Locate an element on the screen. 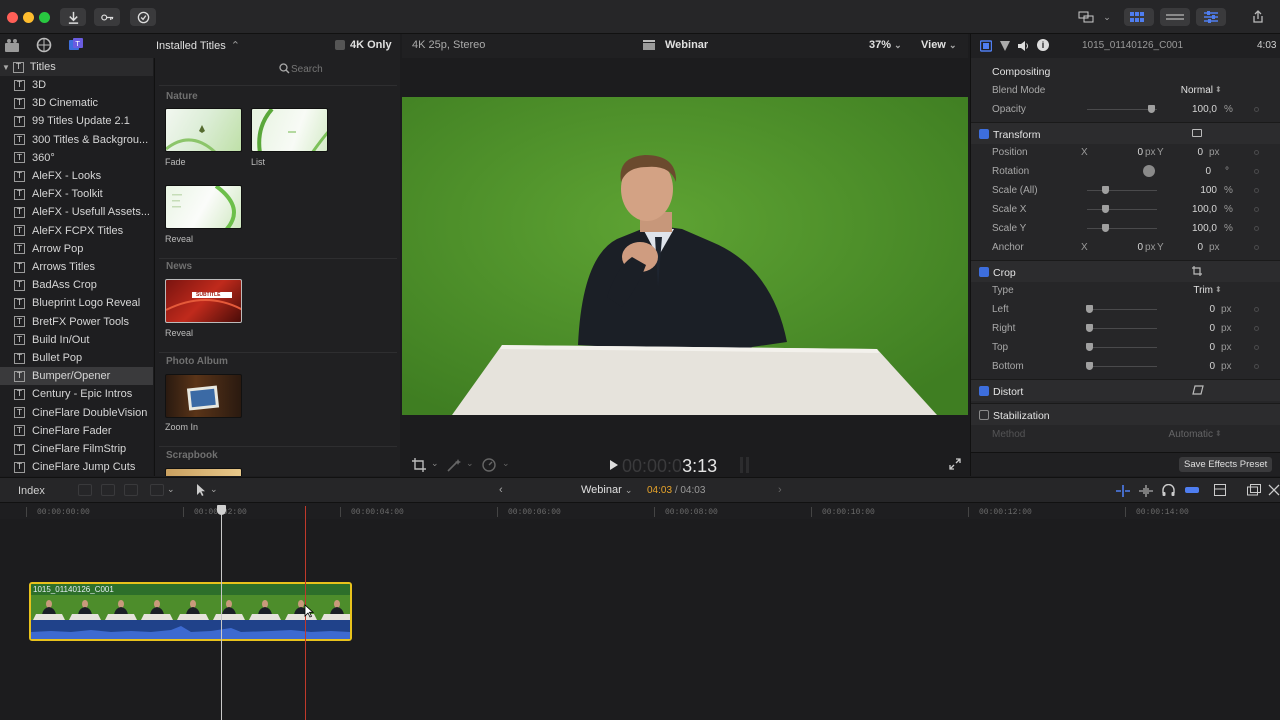 The height and width of the screenshot is (720, 1280). thumb-reveal-nature is located at coordinates (203, 207).